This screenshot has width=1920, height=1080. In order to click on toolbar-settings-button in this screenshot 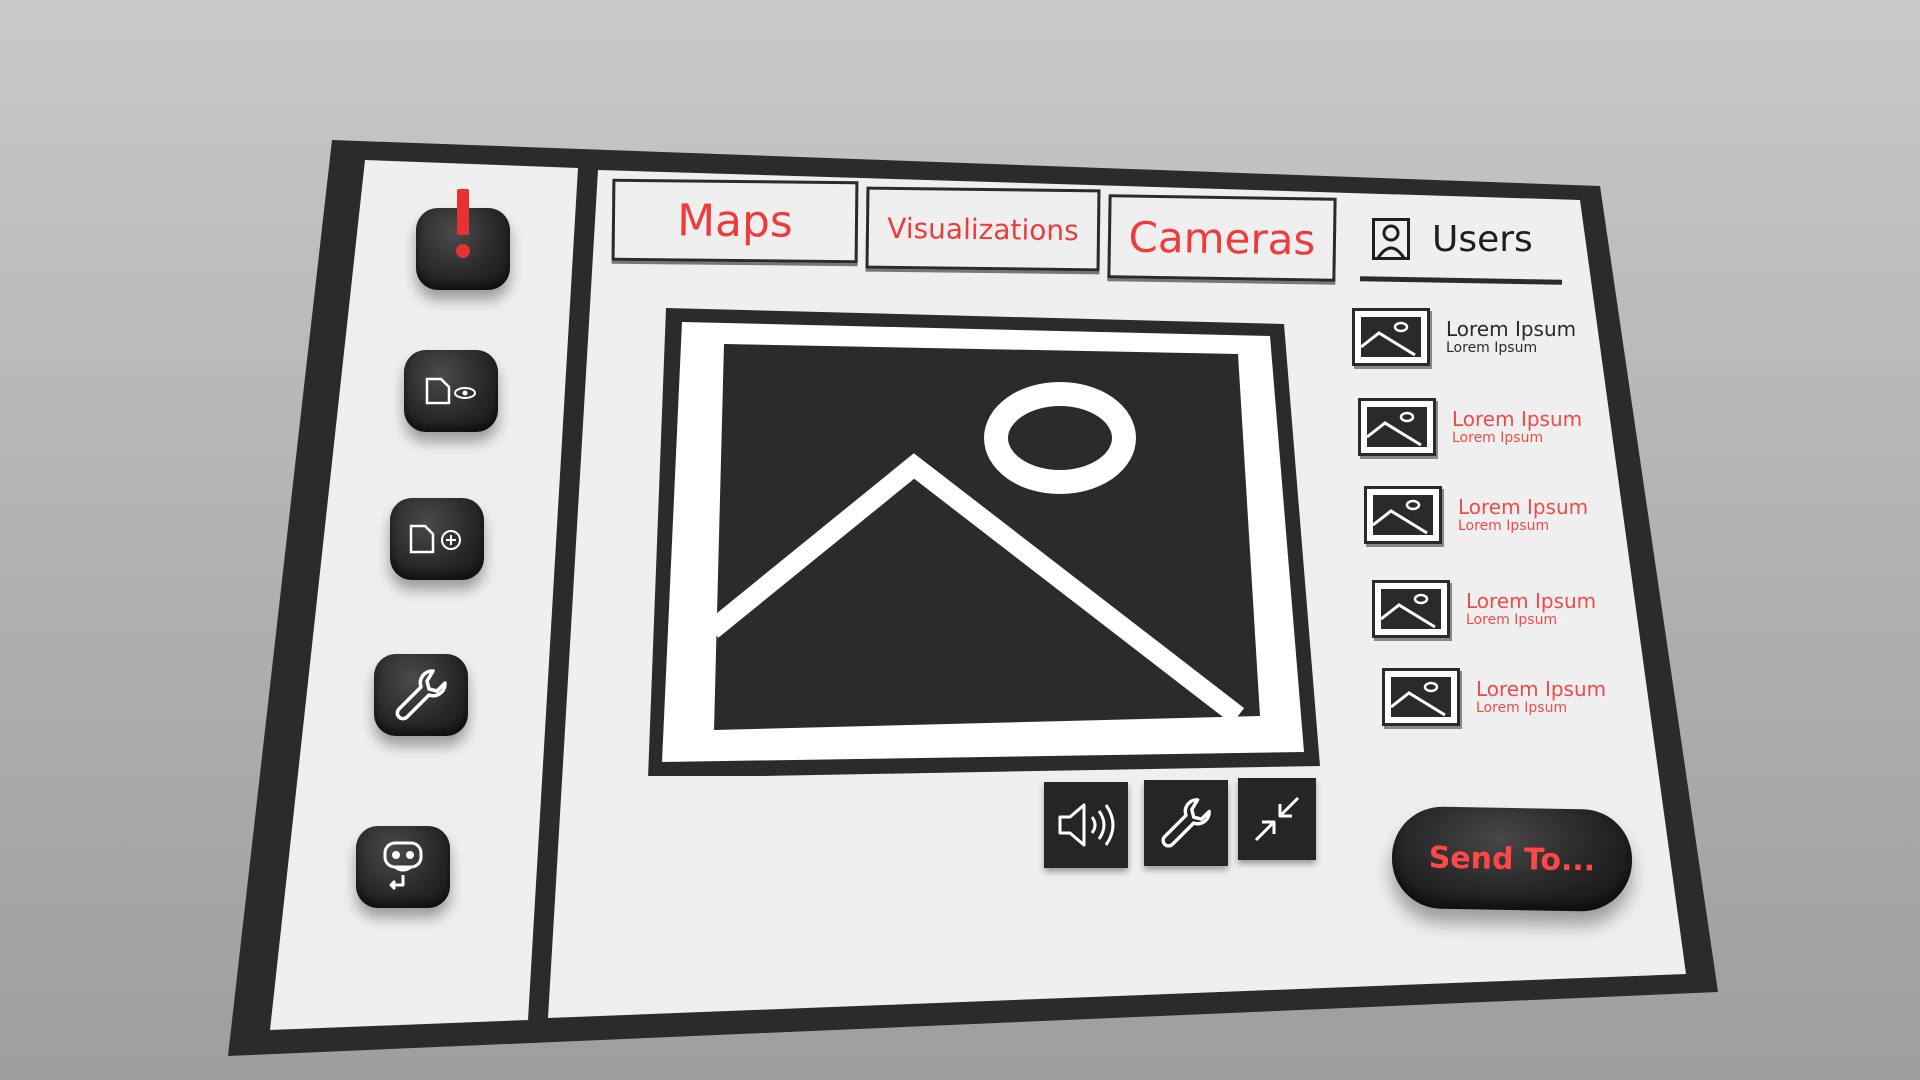, I will do `click(1186, 823)`.